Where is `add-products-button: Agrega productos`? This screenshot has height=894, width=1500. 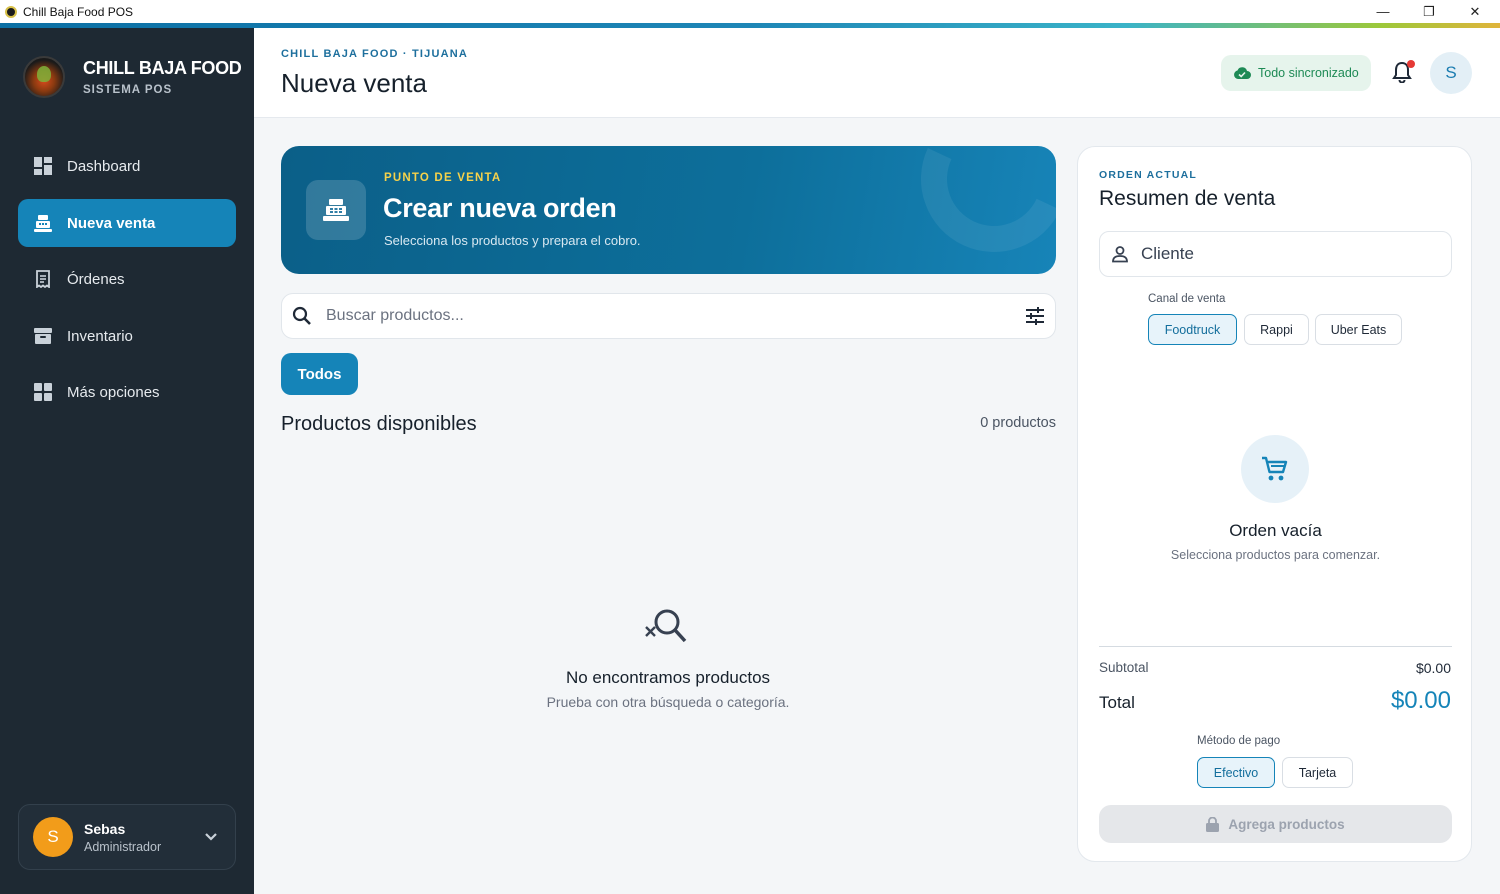
add-products-button: Agrega productos is located at coordinates (1275, 824).